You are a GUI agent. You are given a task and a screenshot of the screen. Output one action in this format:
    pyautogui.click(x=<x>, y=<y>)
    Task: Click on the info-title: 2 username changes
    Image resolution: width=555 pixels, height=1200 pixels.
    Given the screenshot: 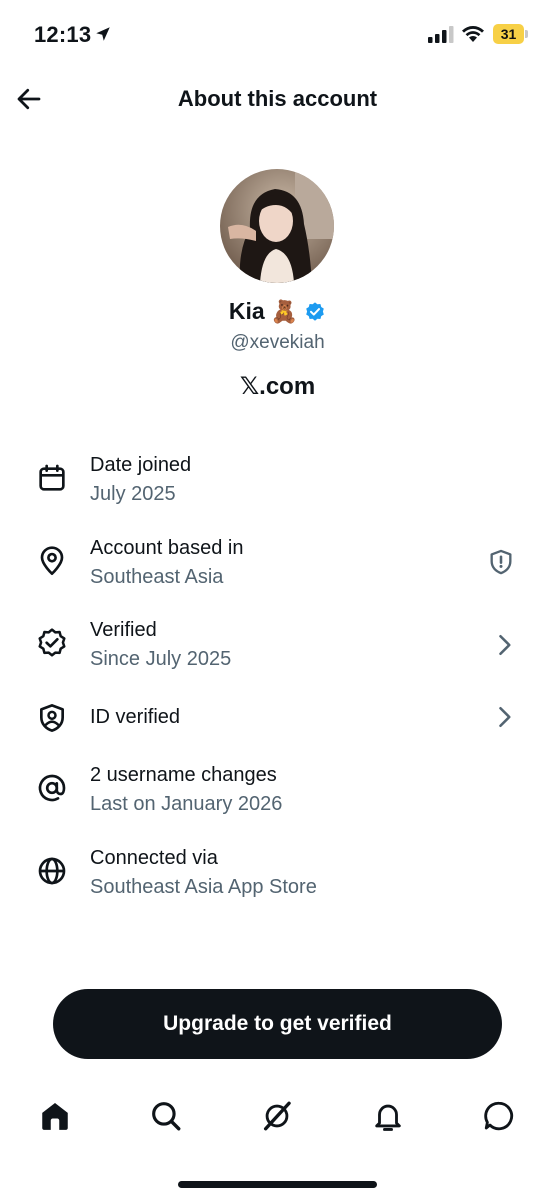 What is the action you would take?
    pyautogui.click(x=183, y=775)
    